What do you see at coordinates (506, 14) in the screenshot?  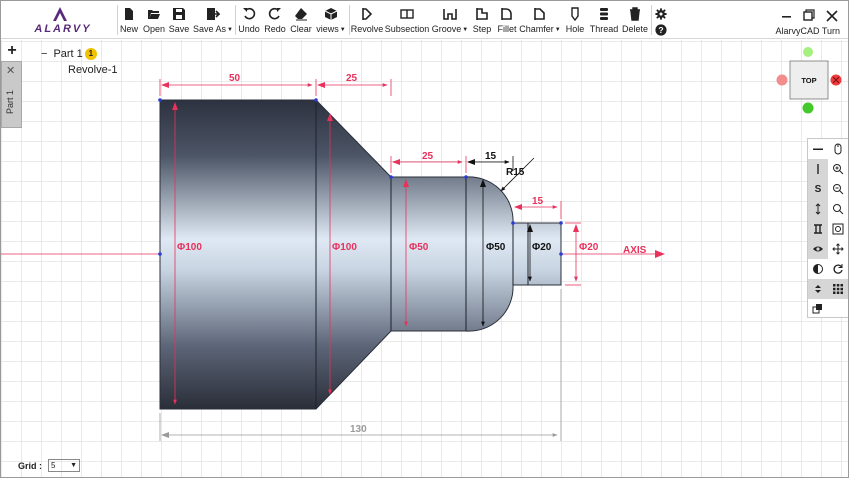 I see `fillet-icon` at bounding box center [506, 14].